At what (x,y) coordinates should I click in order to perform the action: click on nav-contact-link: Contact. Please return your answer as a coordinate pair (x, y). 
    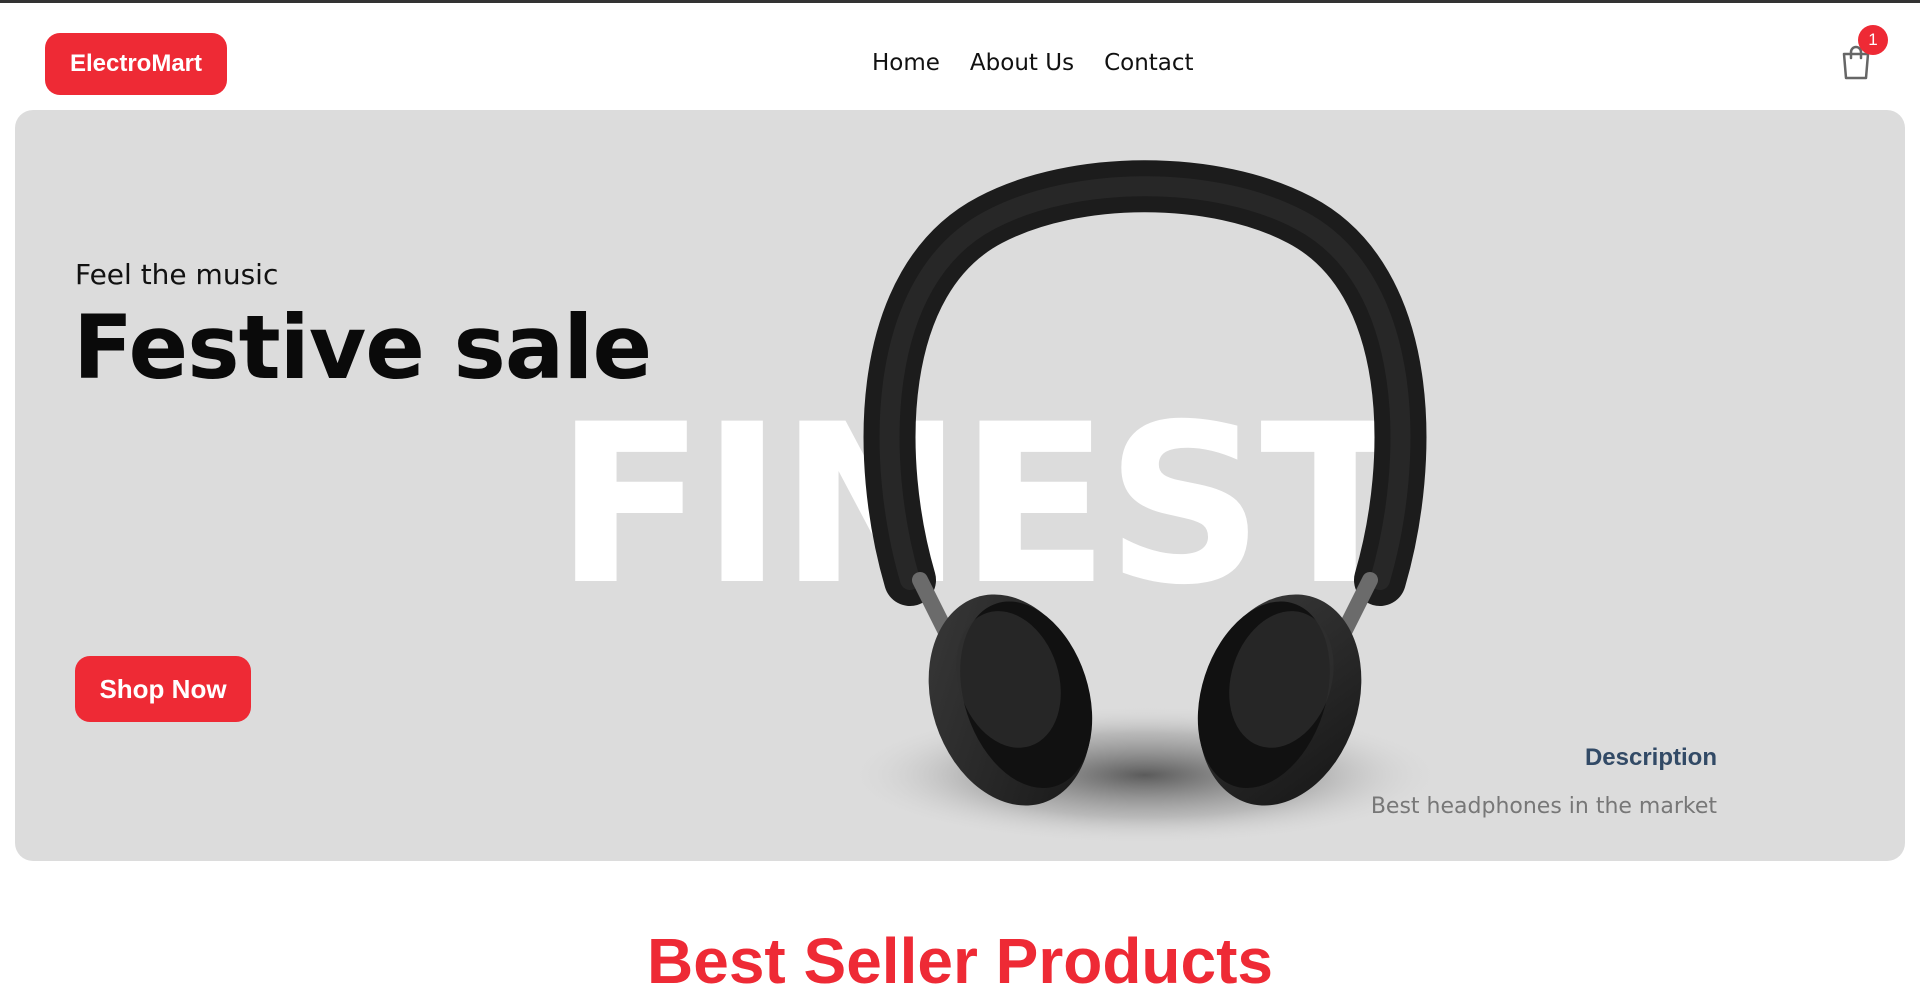
    Looking at the image, I should click on (1148, 63).